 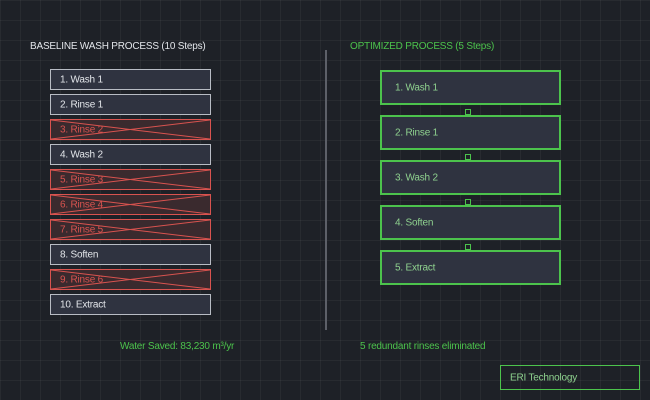 What do you see at coordinates (130, 304) in the screenshot?
I see `baseline-step-10: 10. Extract` at bounding box center [130, 304].